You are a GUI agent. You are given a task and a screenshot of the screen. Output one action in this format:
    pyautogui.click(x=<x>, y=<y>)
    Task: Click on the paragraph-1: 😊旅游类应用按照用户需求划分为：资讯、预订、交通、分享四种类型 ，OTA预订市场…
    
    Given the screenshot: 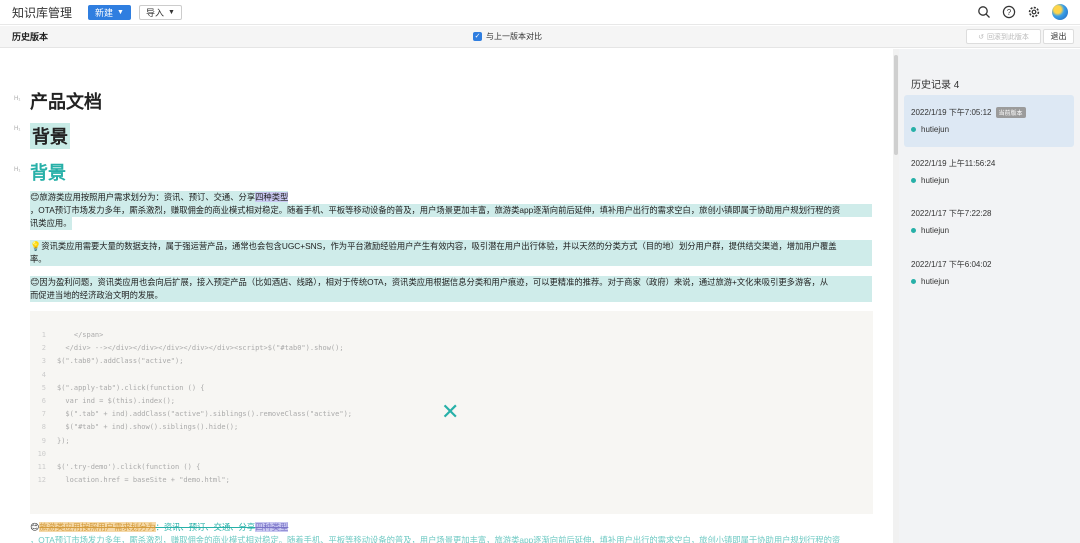 What is the action you would take?
    pyautogui.click(x=451, y=210)
    